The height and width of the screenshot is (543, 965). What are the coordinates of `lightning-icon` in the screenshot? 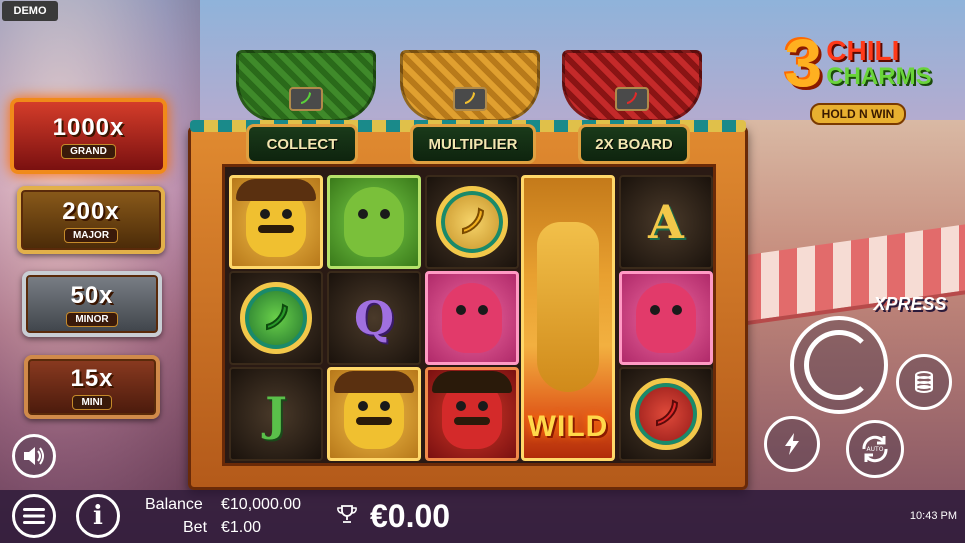 It's located at (792, 444).